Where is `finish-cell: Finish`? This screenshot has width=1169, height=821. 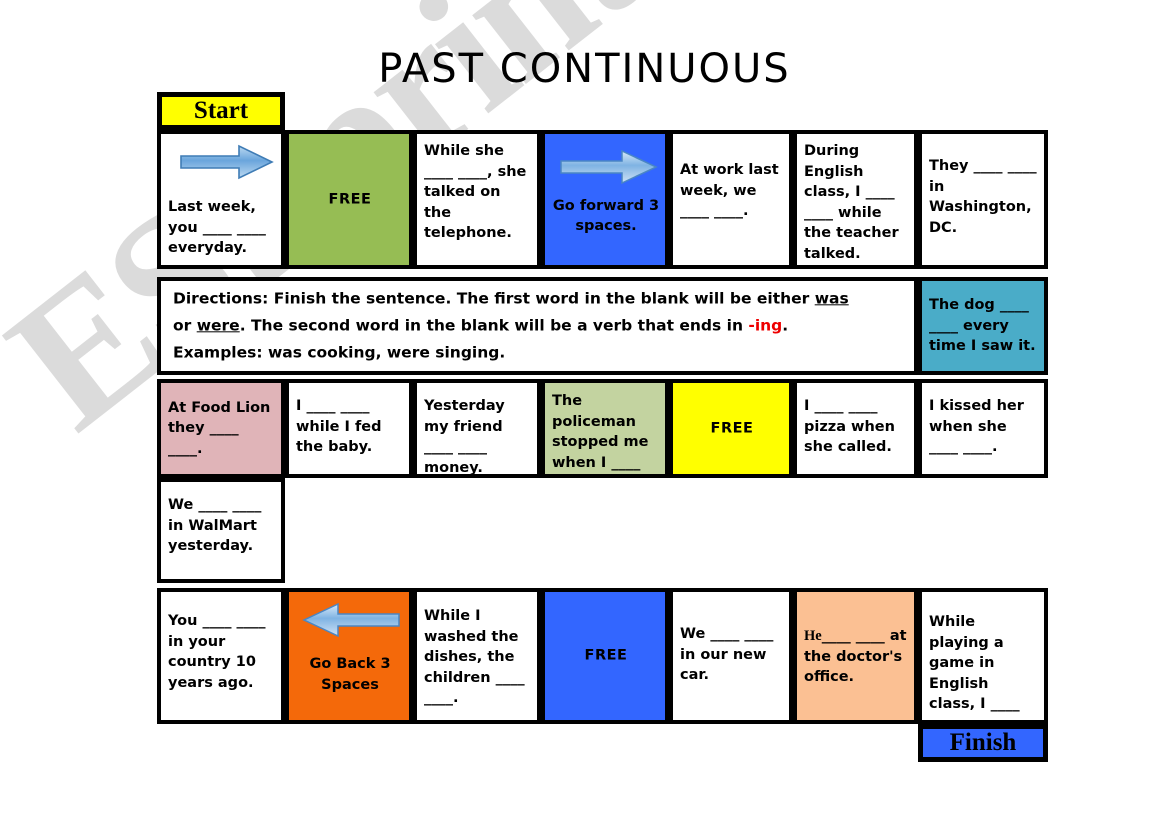
finish-cell: Finish is located at coordinates (983, 743).